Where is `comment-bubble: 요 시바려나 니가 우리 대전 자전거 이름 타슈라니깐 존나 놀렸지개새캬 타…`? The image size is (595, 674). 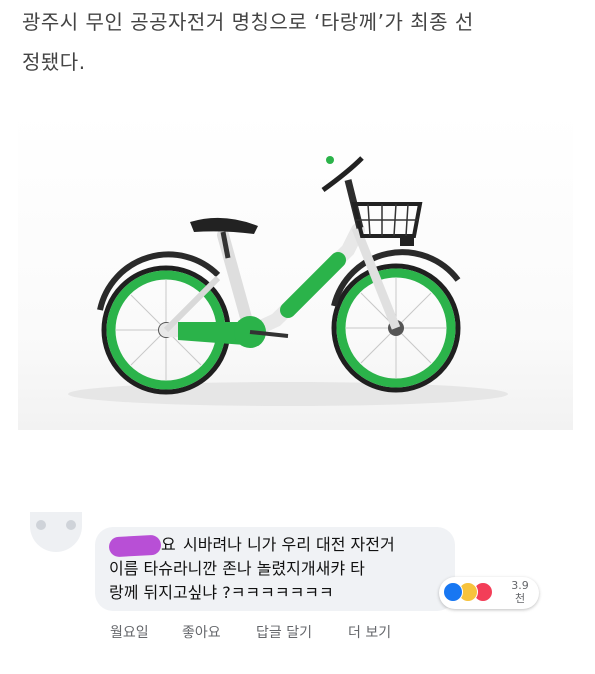 comment-bubble: 요 시바려나 니가 우리 대전 자전거 이름 타슈라니깐 존나 놀렸지개새캬 타… is located at coordinates (275, 569).